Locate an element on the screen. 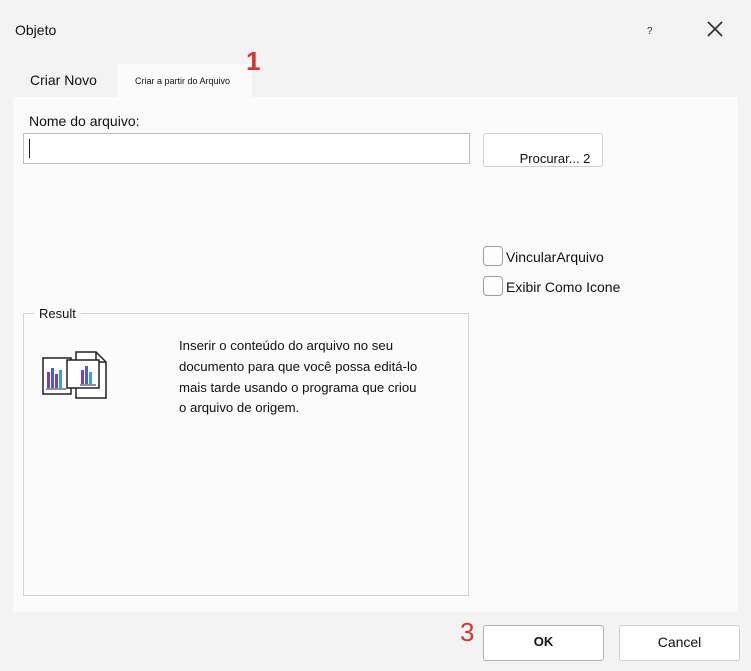  text-caret is located at coordinates (29, 148).